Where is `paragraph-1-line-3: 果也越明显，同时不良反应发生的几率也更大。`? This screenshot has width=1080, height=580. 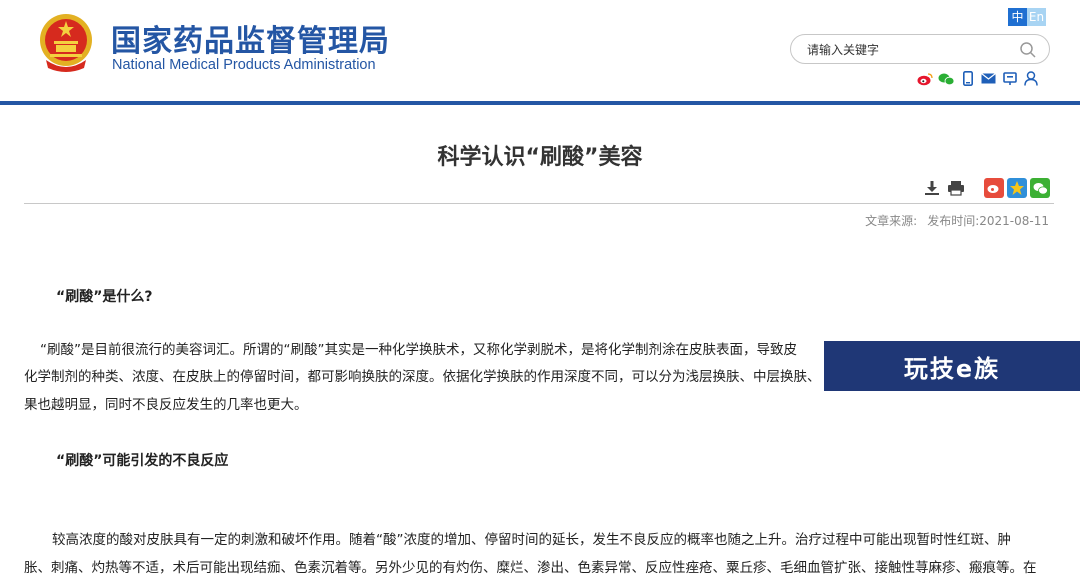
paragraph-1-line-3: 果也越明显，同时不良反应发生的几率也更大。 is located at coordinates (166, 405).